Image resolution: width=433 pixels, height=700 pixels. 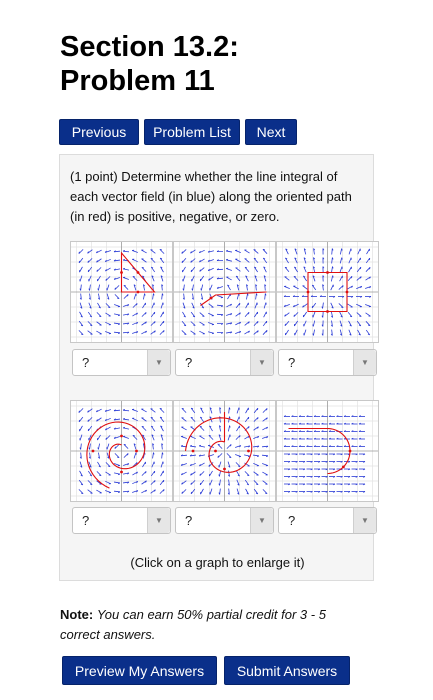 What do you see at coordinates (139, 670) in the screenshot?
I see `preview-answers-button: Preview My Answers` at bounding box center [139, 670].